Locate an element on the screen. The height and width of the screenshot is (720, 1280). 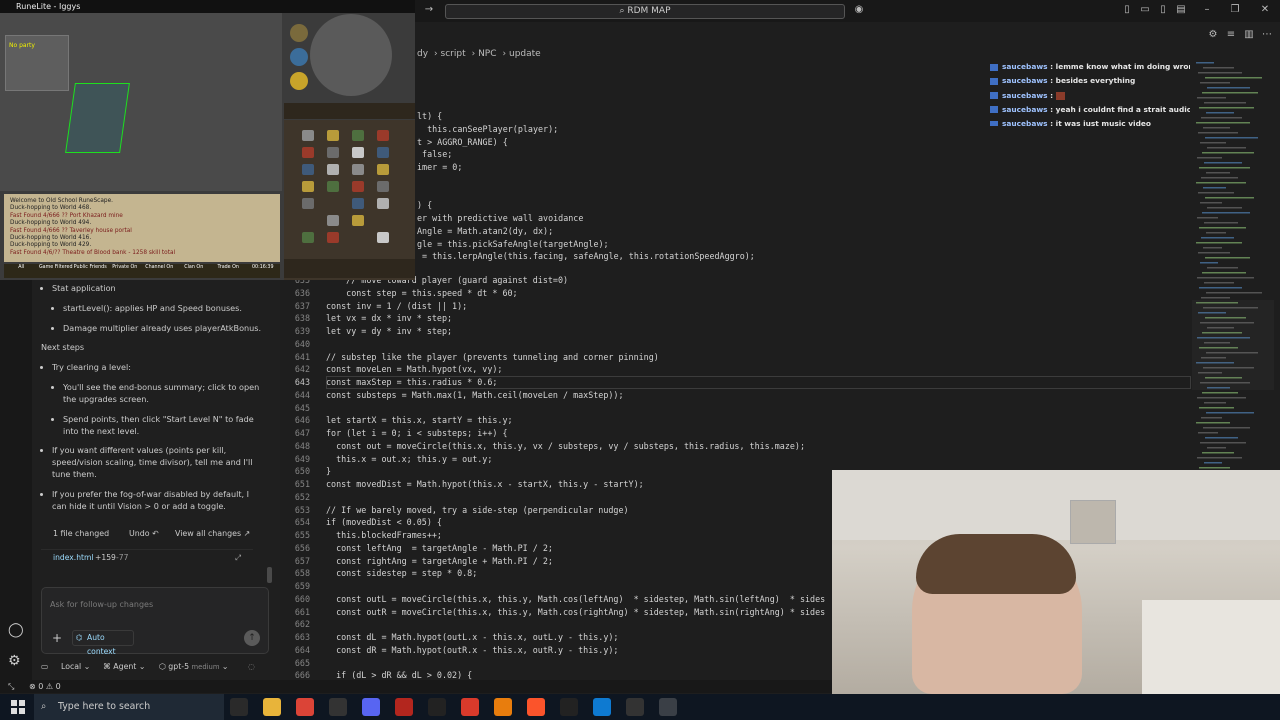
more-actions-icon: ⋯ is located at coordinates (1267, 35).